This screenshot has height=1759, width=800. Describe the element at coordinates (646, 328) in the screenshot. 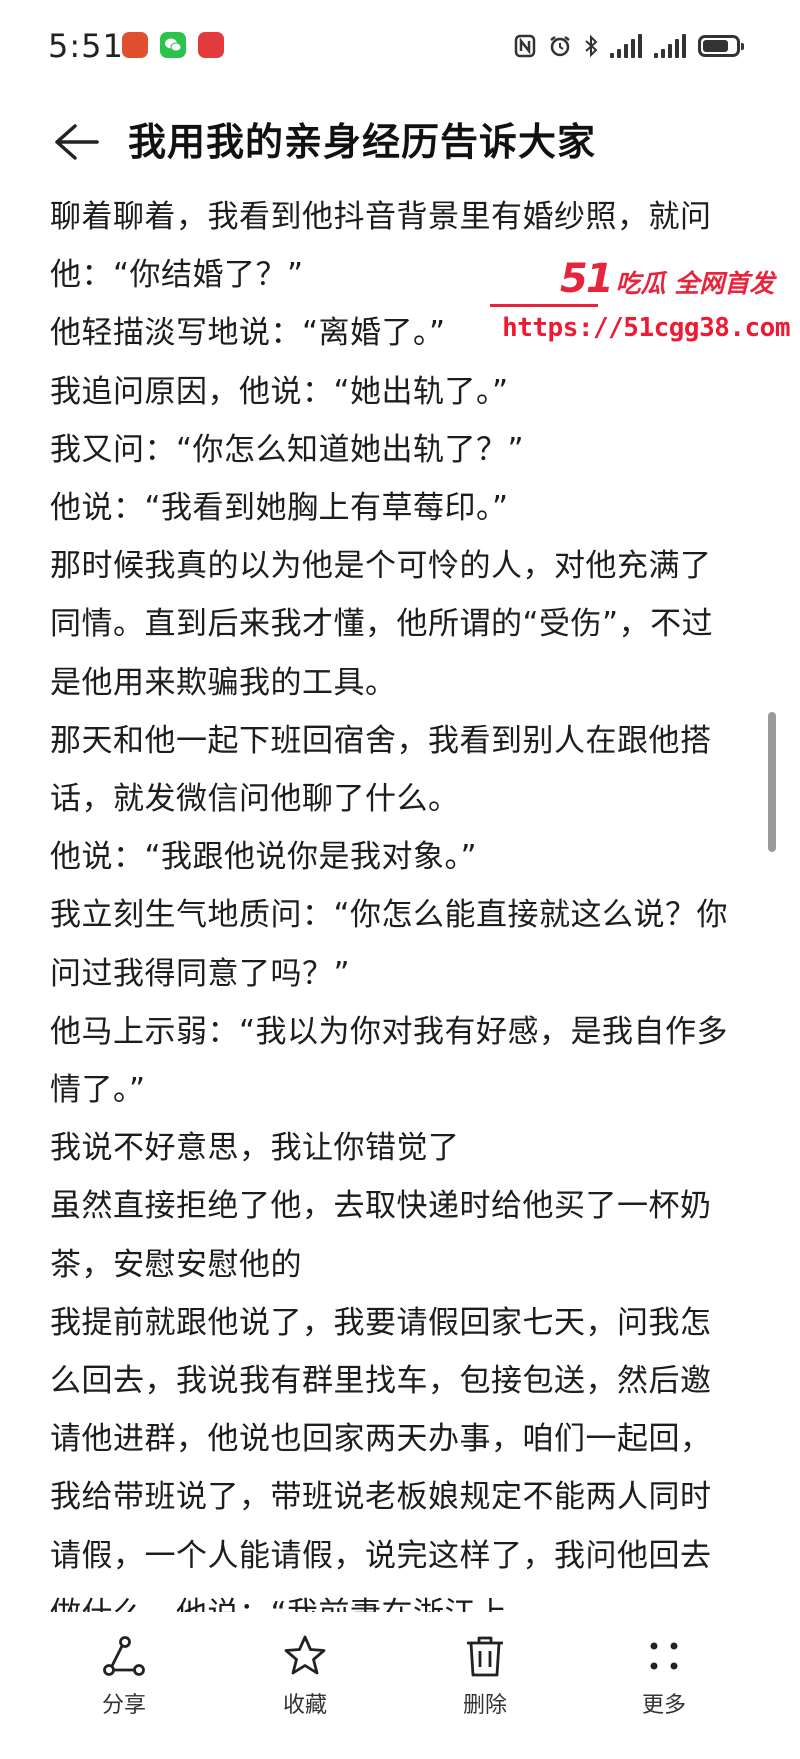

I see `watermark-url: https://51cgg38.com` at that location.